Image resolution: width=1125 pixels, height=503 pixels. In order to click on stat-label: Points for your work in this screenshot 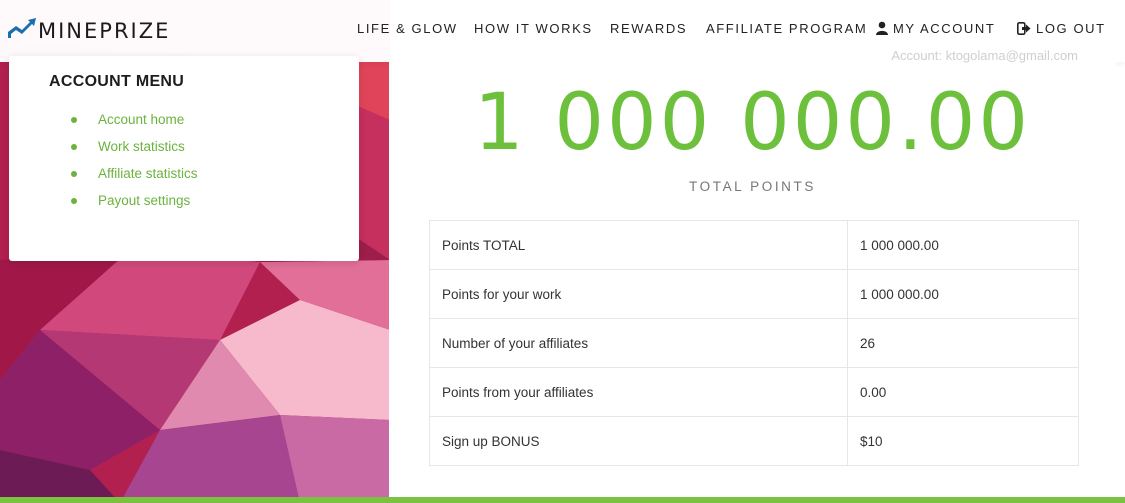, I will do `click(638, 294)`.